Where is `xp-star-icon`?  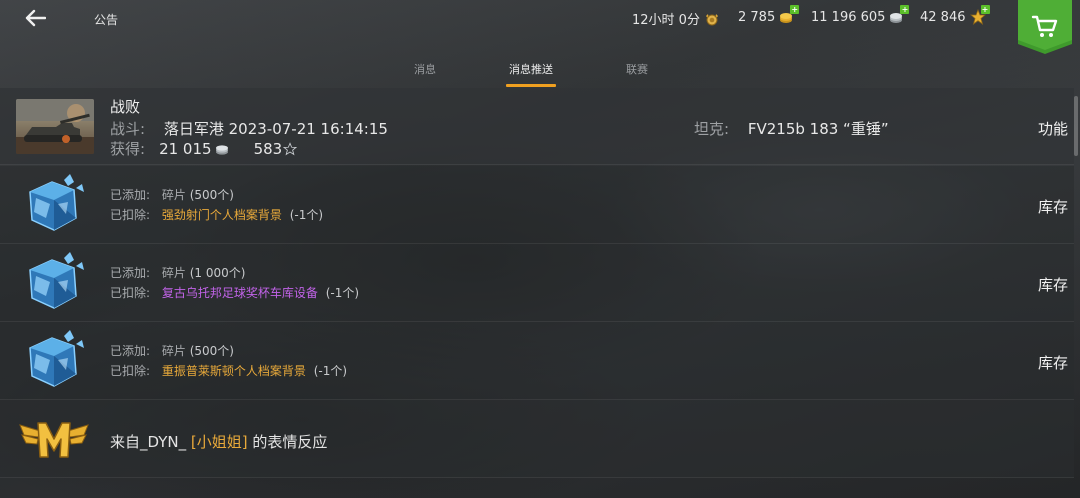
xp-star-icon is located at coordinates (290, 148).